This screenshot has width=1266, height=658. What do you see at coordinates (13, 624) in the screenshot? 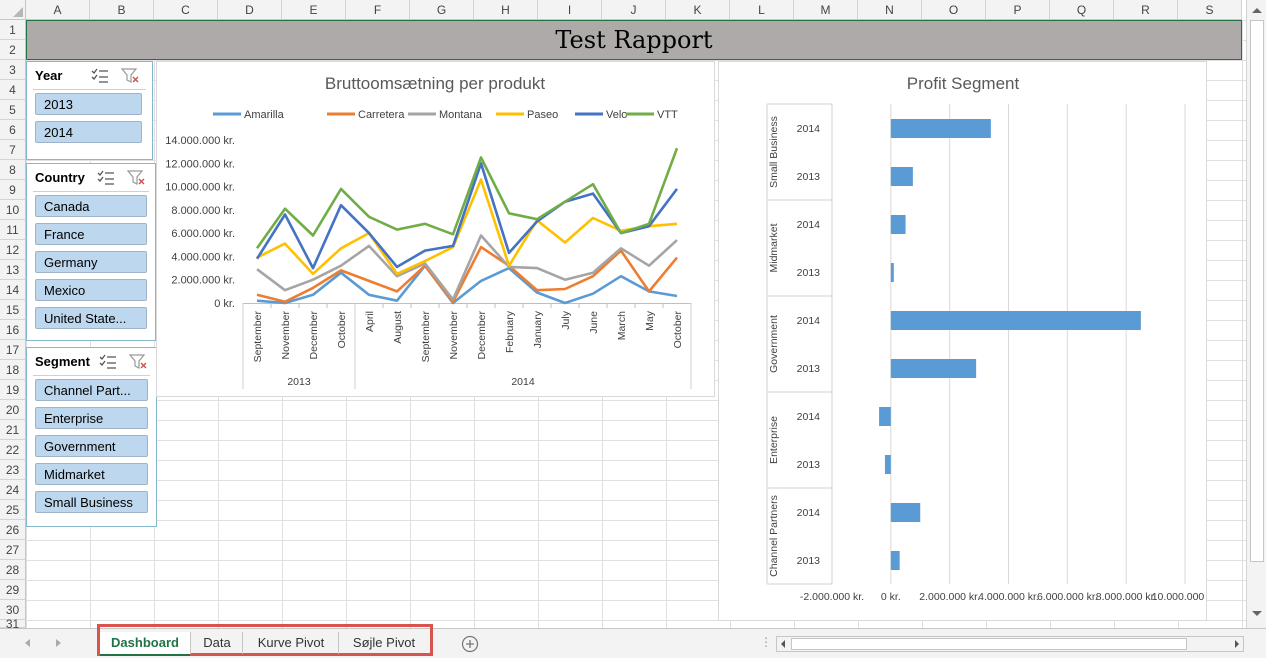
I see `row-header-31: 31` at bounding box center [13, 624].